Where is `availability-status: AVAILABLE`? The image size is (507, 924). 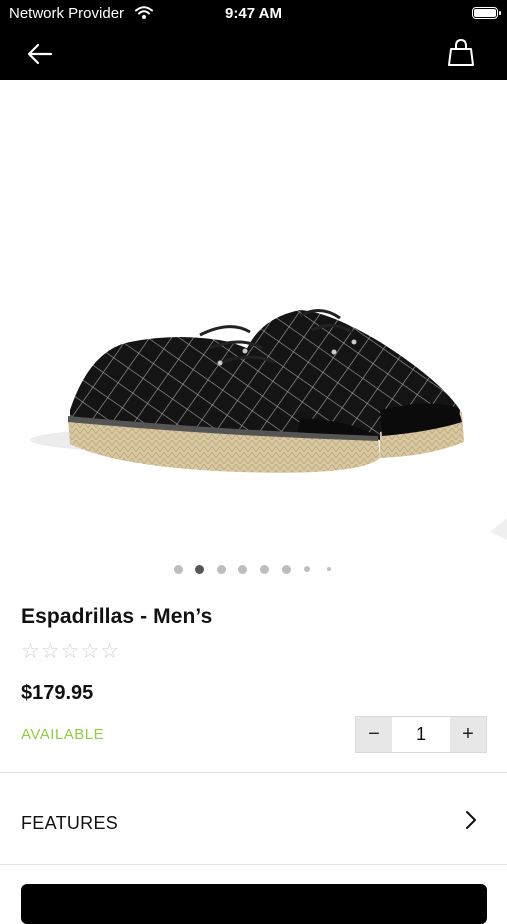 availability-status: AVAILABLE is located at coordinates (63, 734).